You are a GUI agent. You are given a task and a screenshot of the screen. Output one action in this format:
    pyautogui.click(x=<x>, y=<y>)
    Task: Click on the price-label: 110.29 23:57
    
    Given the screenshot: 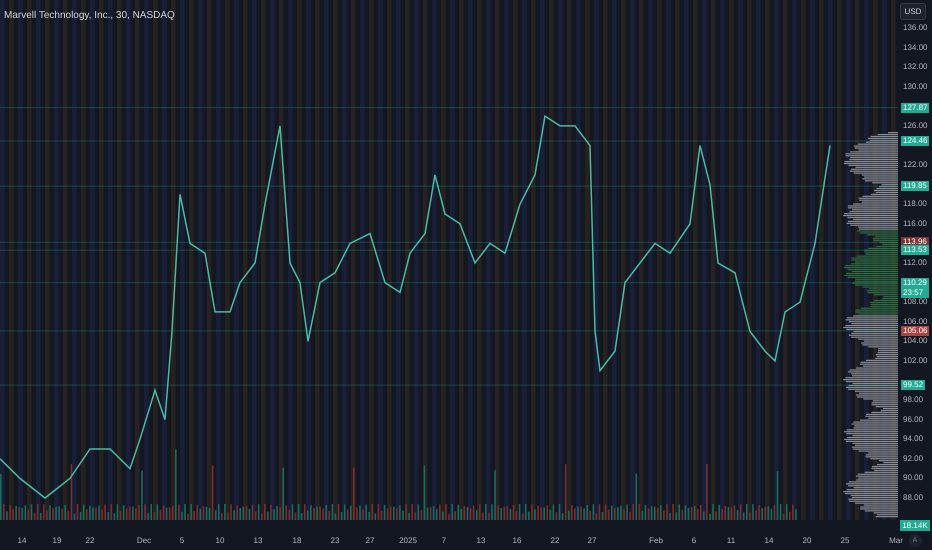 What is the action you would take?
    pyautogui.click(x=915, y=288)
    